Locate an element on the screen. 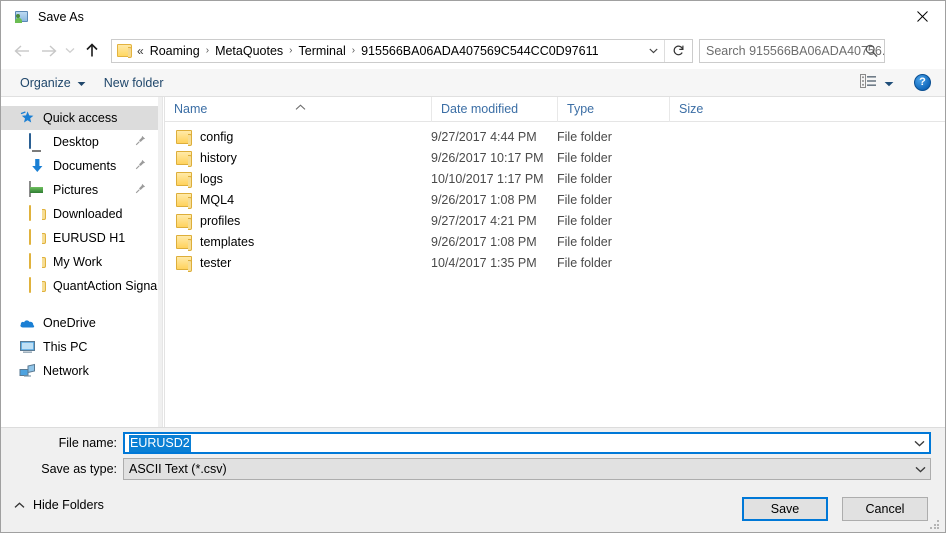  breadcrumb-item-instance-id: 915566BA06ADA407569C544CC0D97611 is located at coordinates (479, 51).